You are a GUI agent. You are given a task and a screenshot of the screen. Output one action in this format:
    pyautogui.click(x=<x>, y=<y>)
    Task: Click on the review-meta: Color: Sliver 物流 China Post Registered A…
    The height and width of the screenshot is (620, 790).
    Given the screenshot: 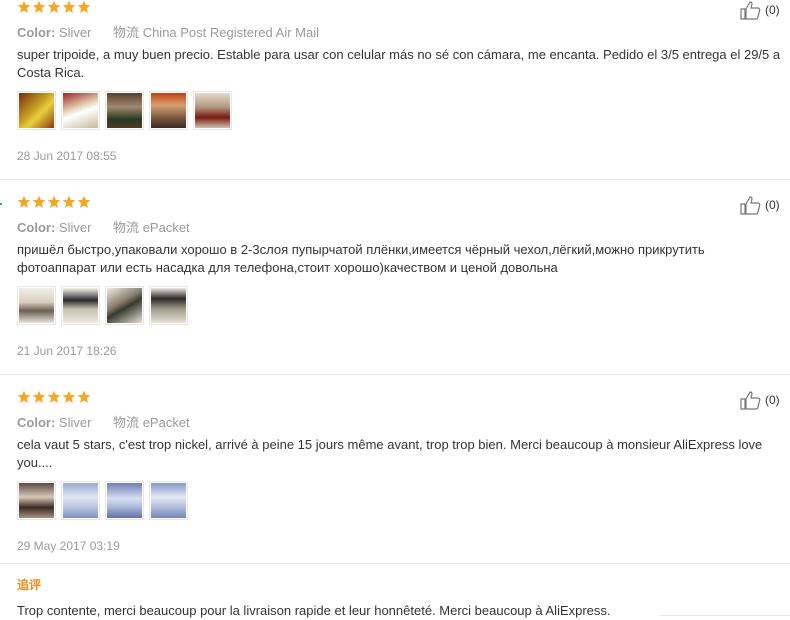 What is the action you would take?
    pyautogui.click(x=168, y=31)
    